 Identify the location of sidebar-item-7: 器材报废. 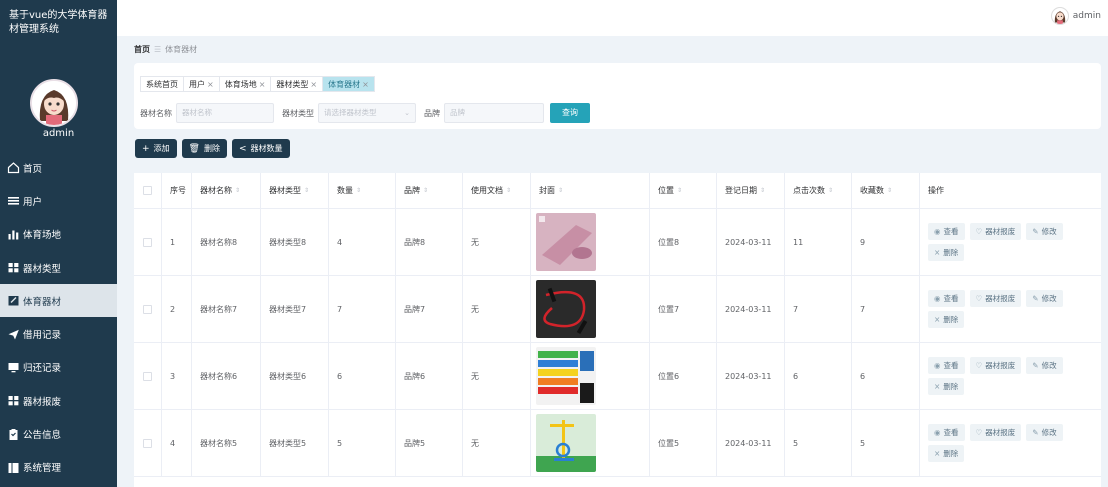
(58, 400).